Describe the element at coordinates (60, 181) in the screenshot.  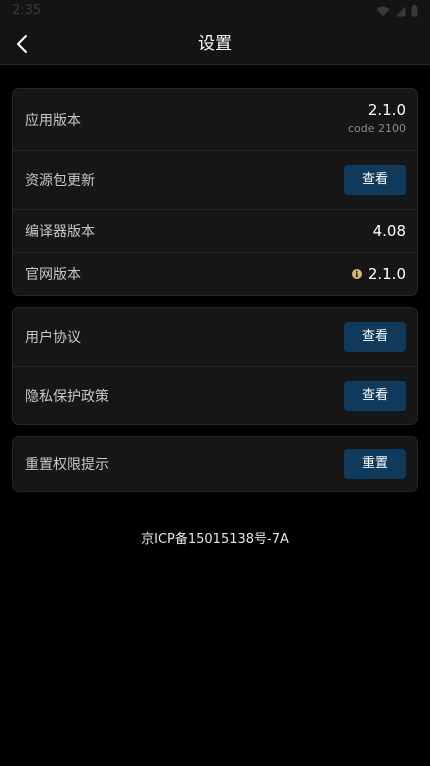
I see `resource-update-label: 资源包更新` at that location.